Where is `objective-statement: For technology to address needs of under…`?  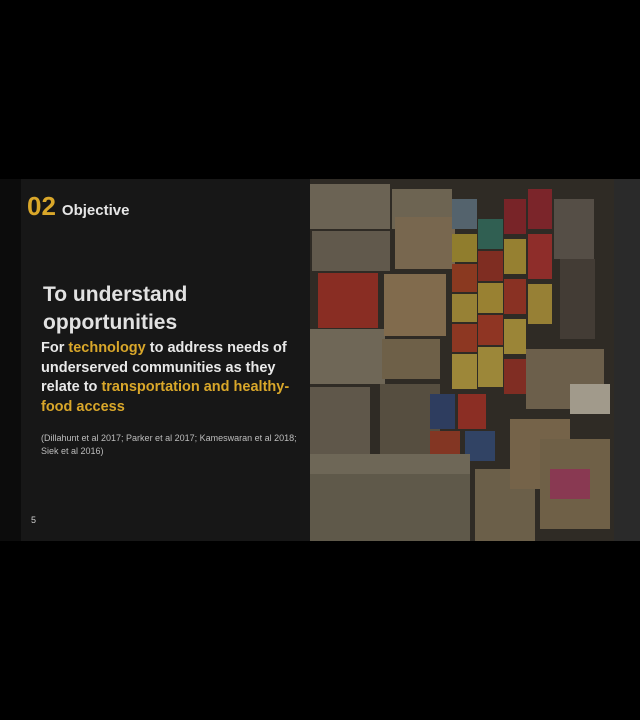 objective-statement: For technology to address needs of under… is located at coordinates (166, 378).